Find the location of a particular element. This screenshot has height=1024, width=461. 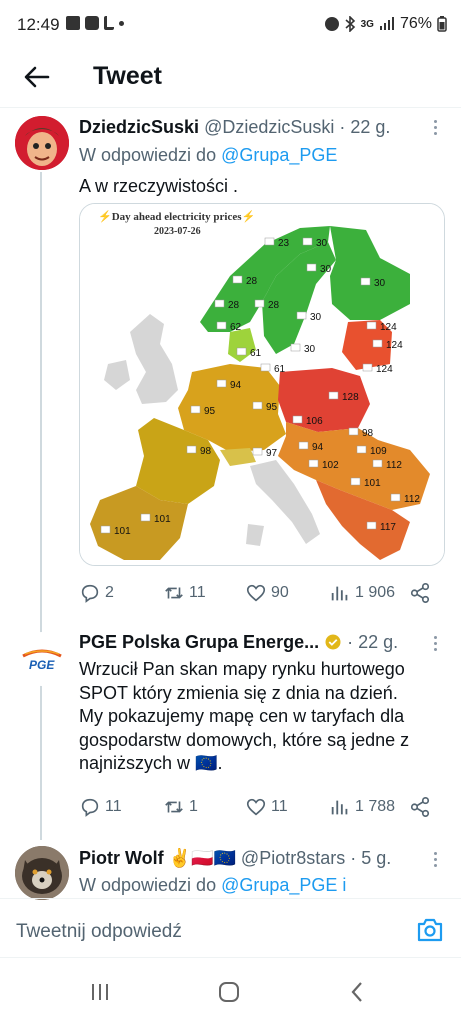

view-count: 1 788 is located at coordinates (375, 806).